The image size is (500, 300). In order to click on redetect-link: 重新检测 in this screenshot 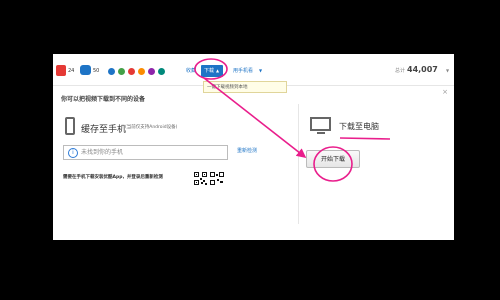, I will do `click(247, 150)`.